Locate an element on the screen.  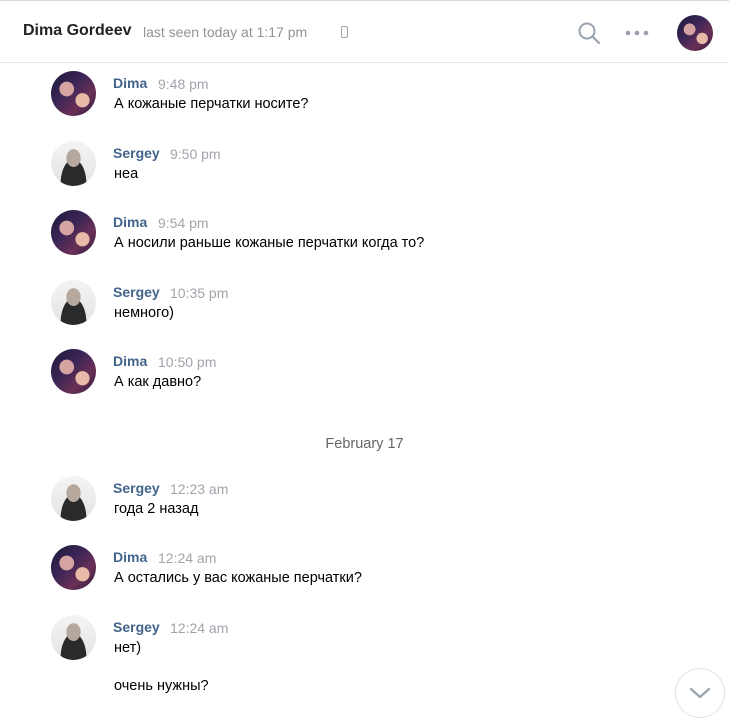
message-text: А остались у вас кожаные перчатки? is located at coordinates (238, 578).